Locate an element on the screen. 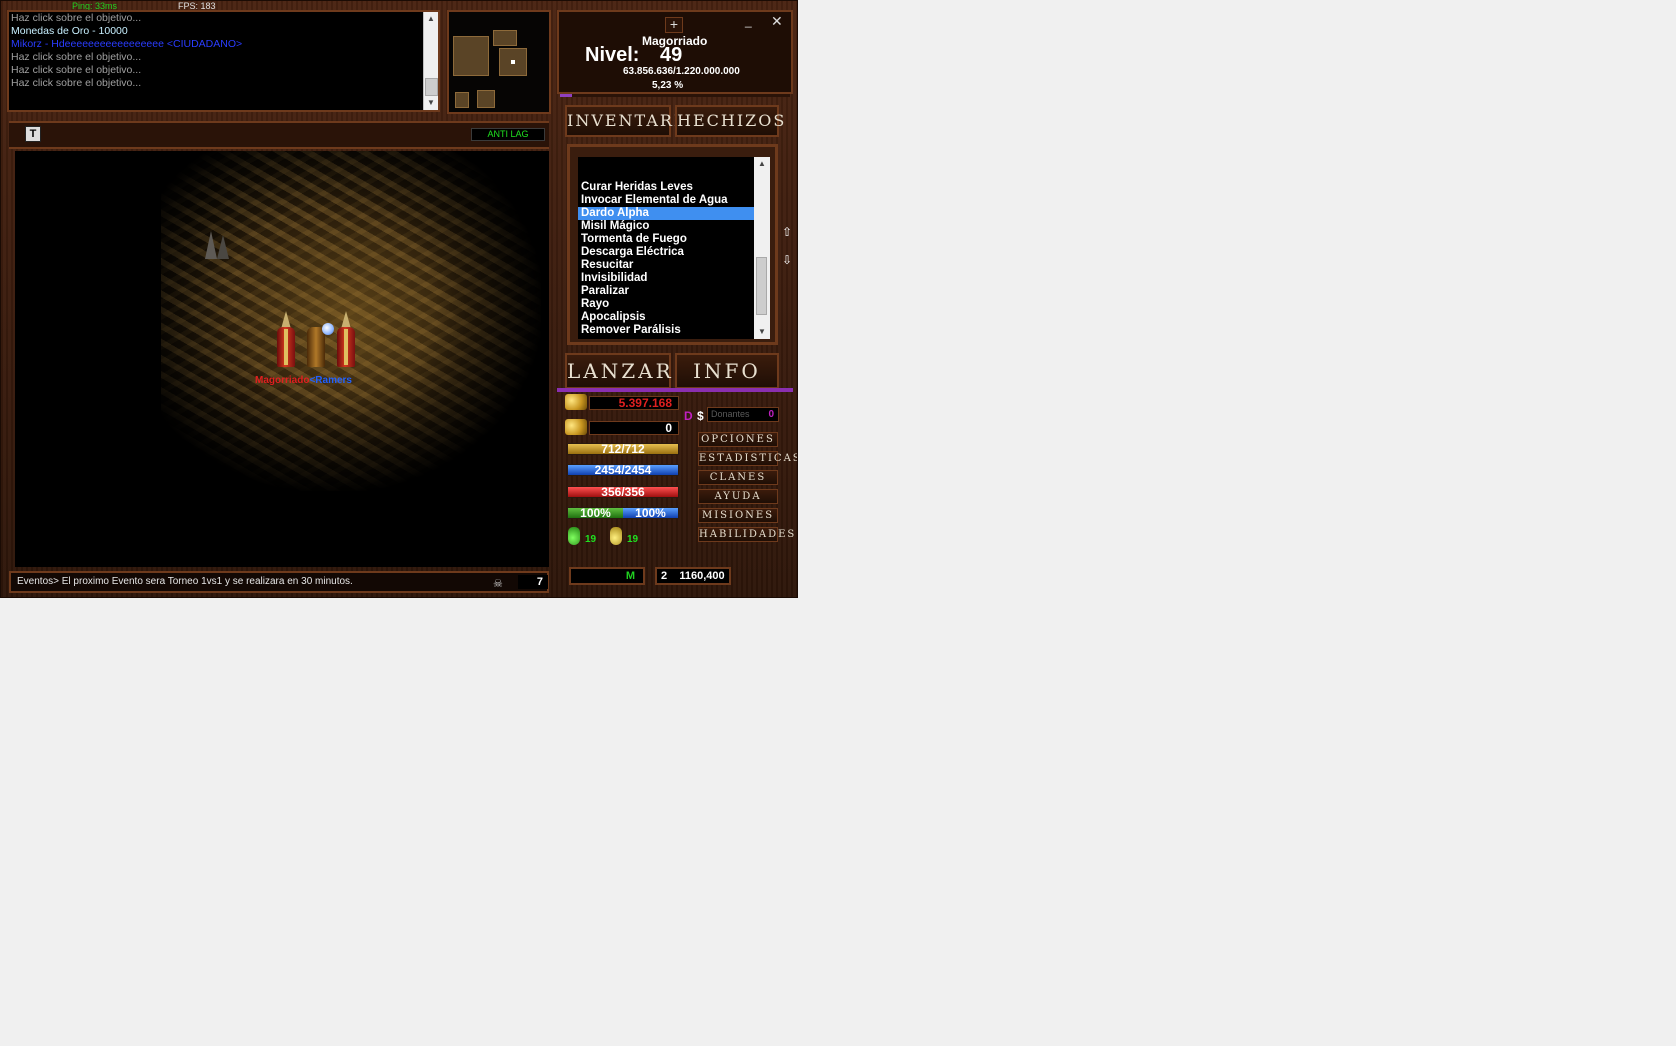  experience-bar is located at coordinates (675, 95).